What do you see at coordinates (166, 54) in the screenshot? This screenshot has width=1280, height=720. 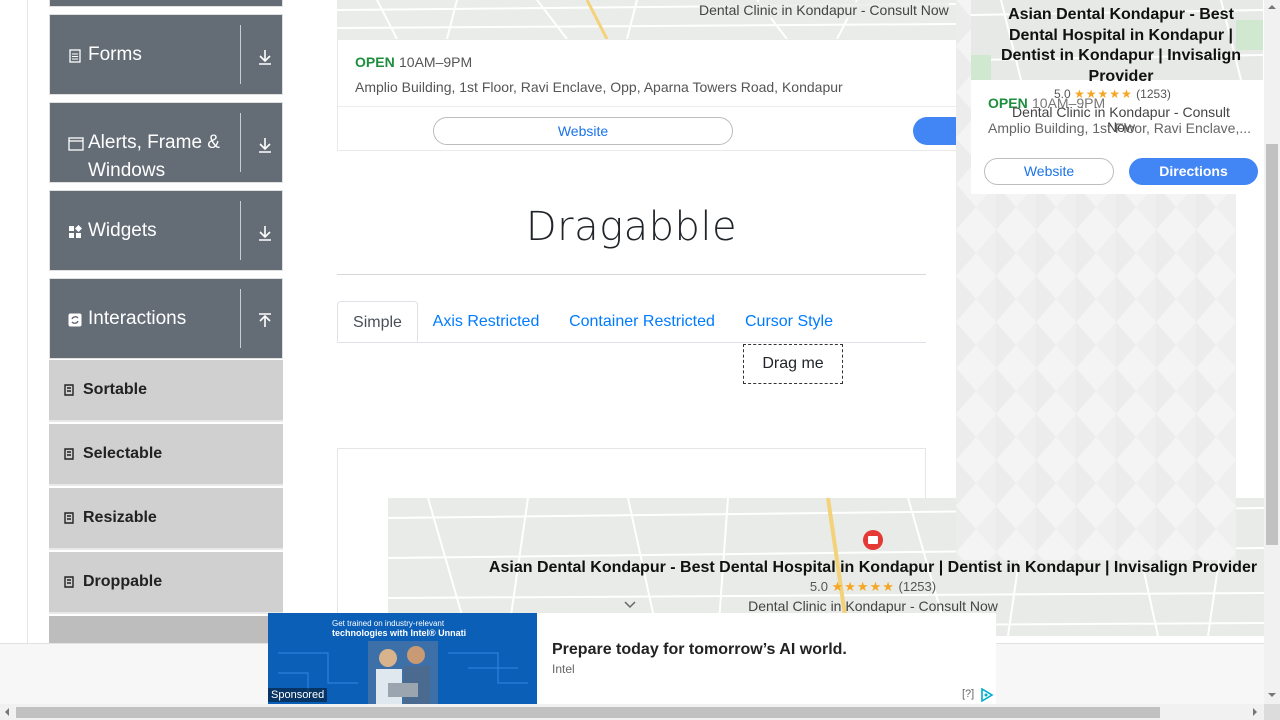 I see `sidebar-group-forms: Forms` at bounding box center [166, 54].